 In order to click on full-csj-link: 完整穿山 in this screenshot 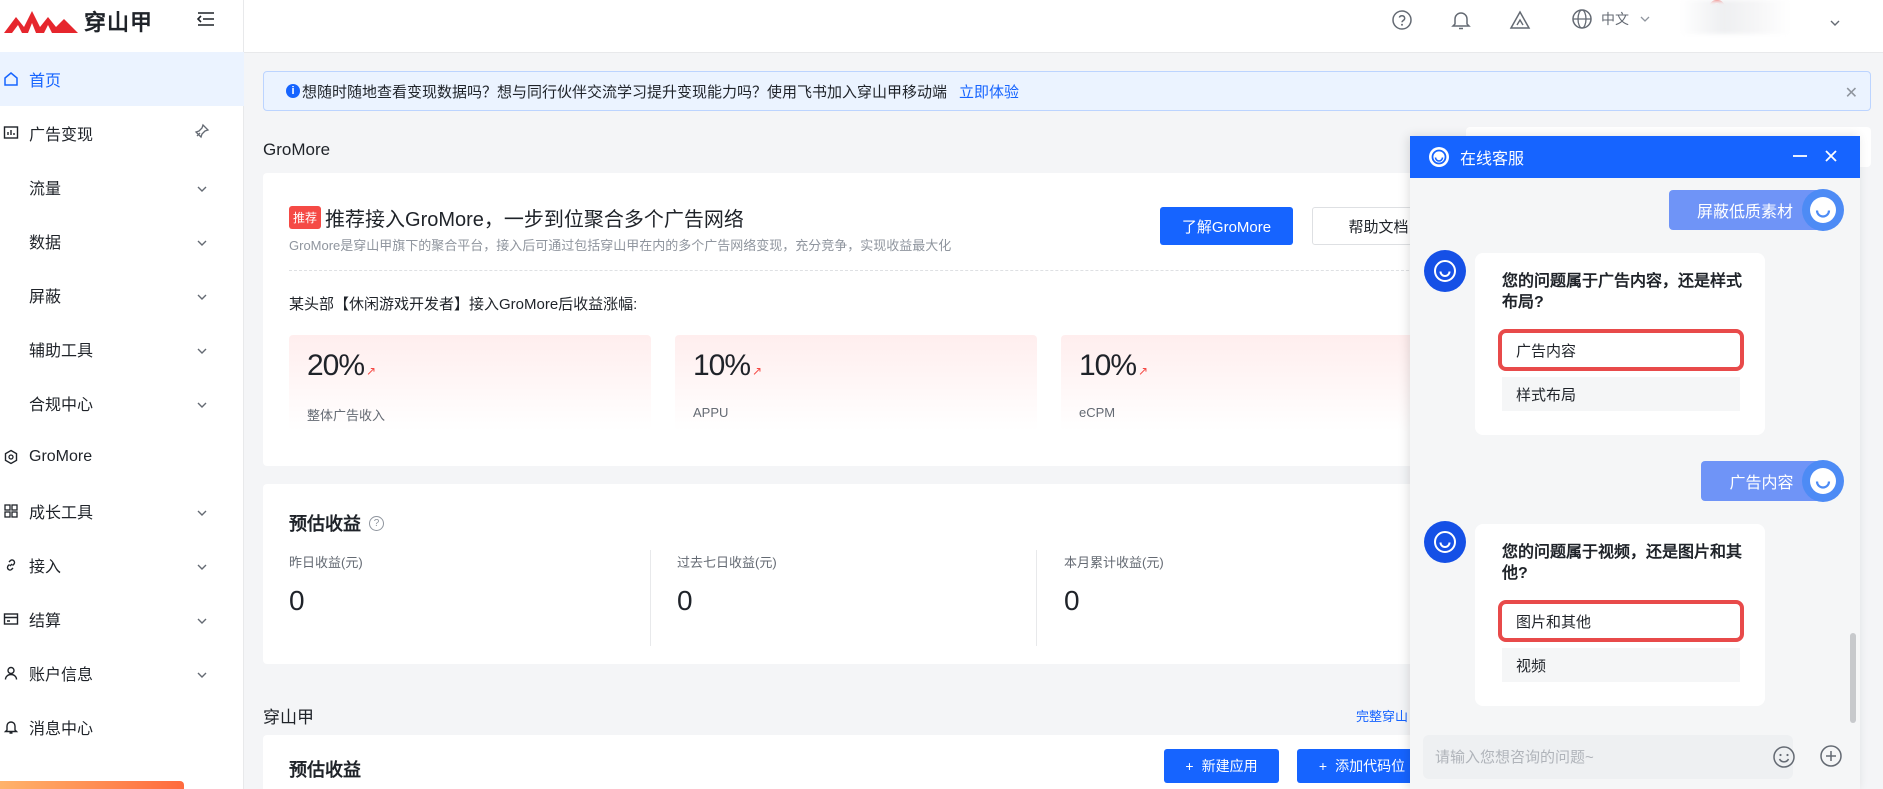, I will do `click(1382, 715)`.